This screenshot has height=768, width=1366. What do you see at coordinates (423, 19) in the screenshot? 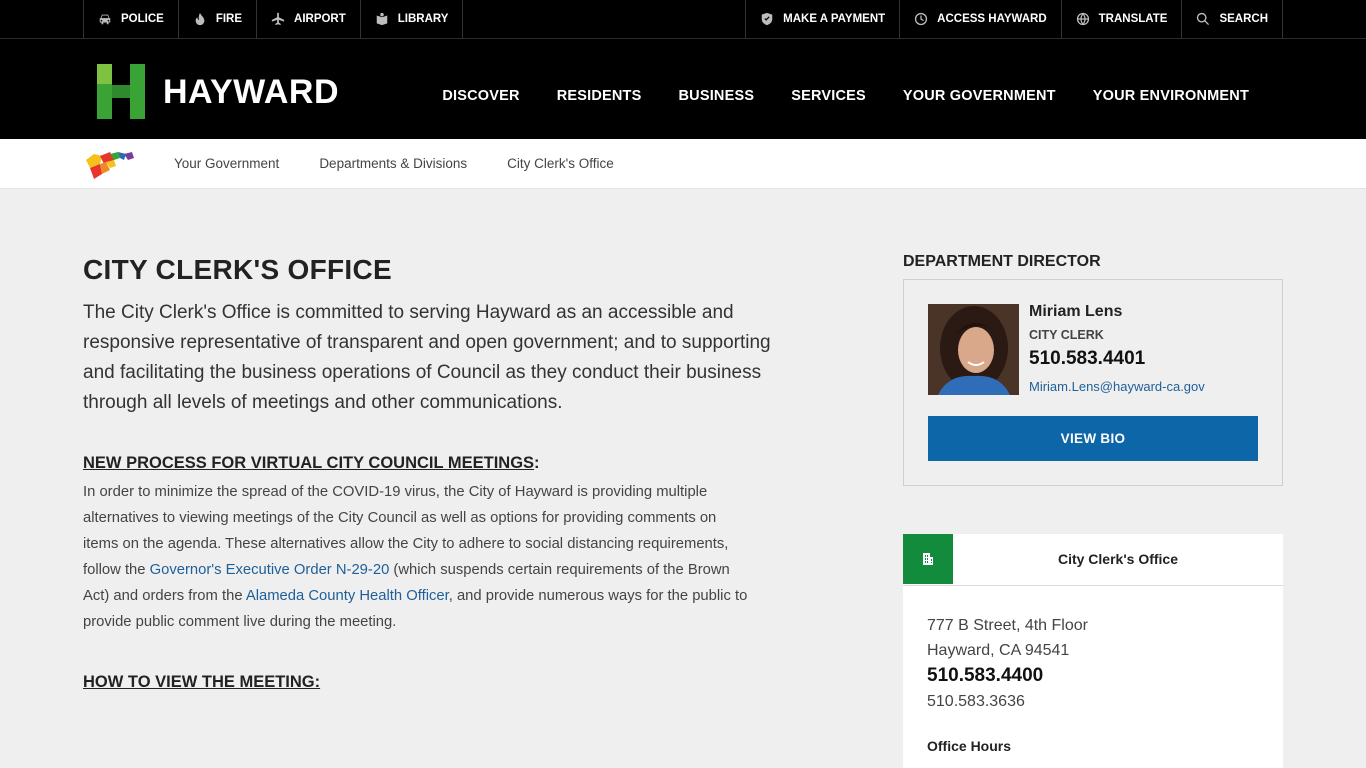
I see `library-label: LIBRARY` at bounding box center [423, 19].